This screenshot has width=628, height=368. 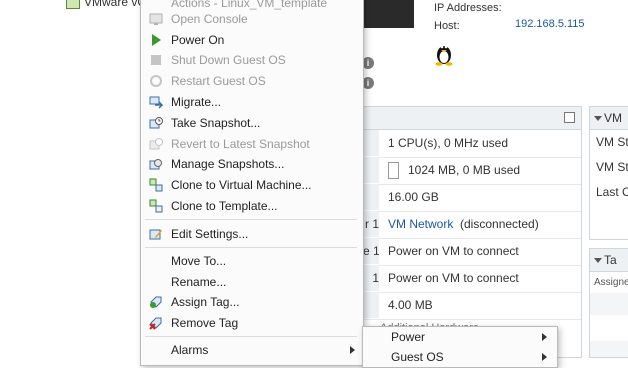 What do you see at coordinates (156, 19) in the screenshot?
I see `console-icon` at bounding box center [156, 19].